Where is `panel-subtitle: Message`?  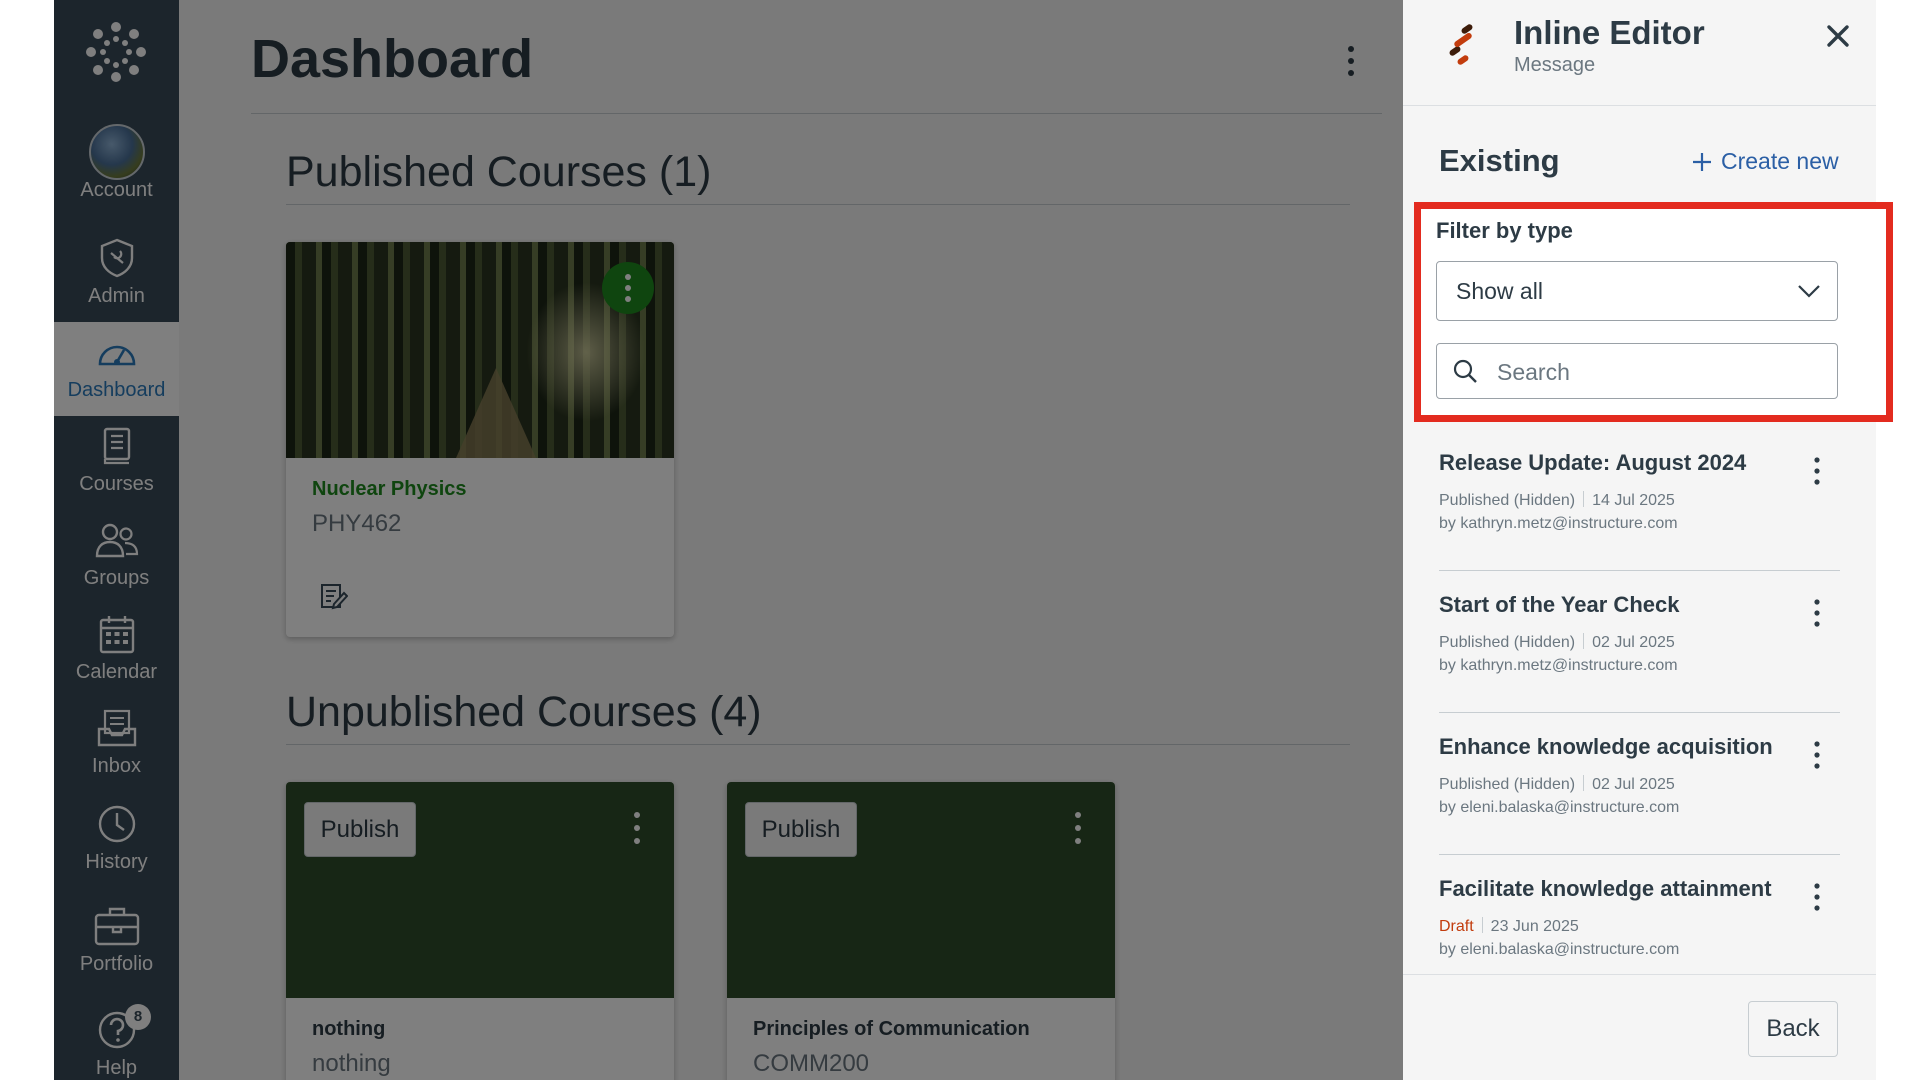
panel-subtitle: Message is located at coordinates (1555, 65).